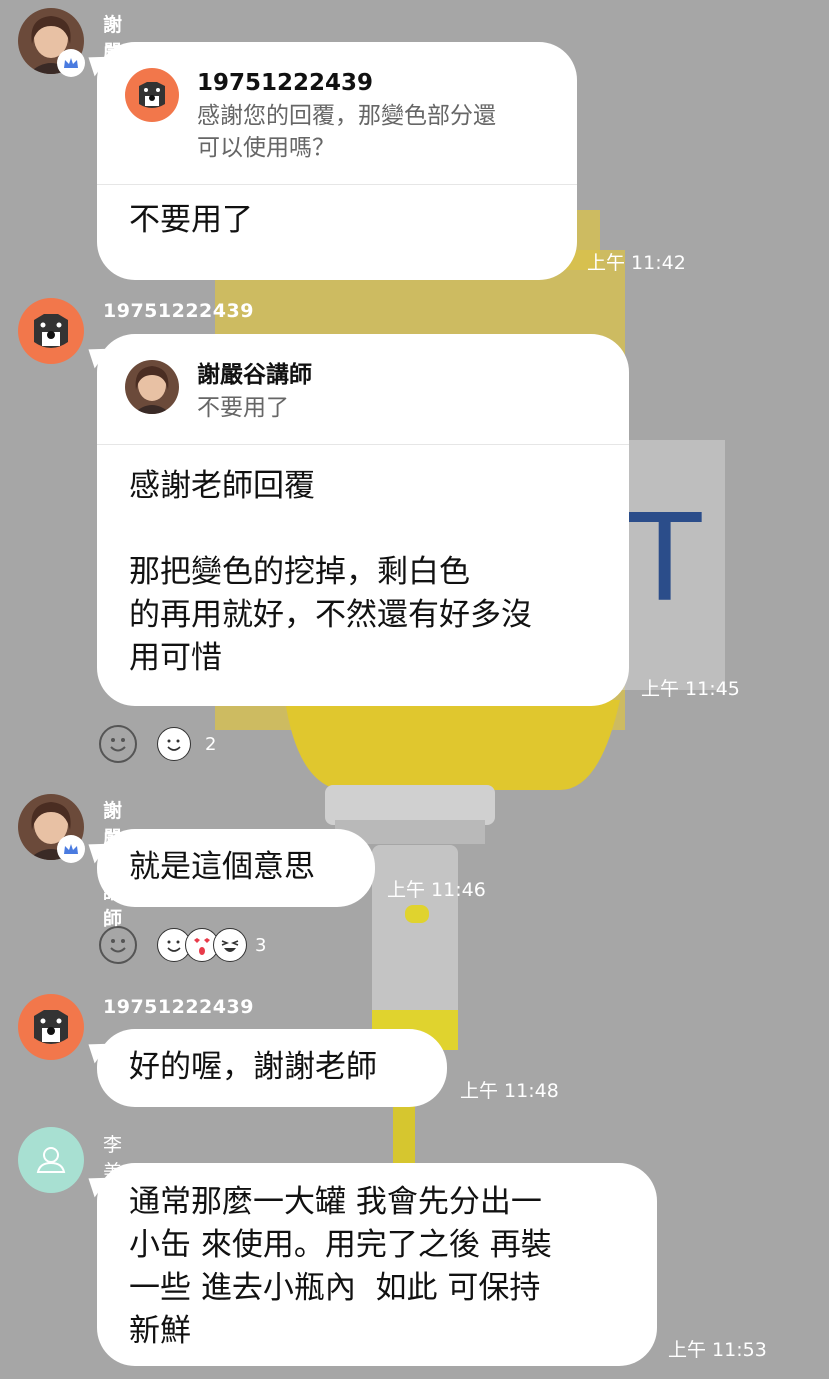 The image size is (829, 1379). I want to click on message-time: 上午 11:48, so click(509, 1091).